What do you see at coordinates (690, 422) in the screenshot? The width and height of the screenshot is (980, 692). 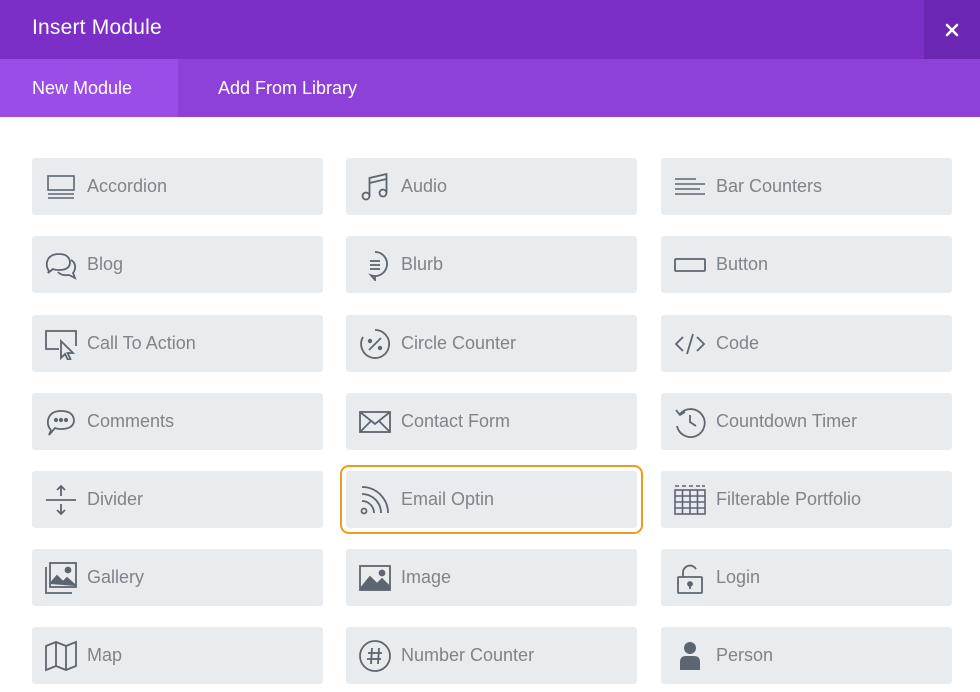 I see `clock-icon` at bounding box center [690, 422].